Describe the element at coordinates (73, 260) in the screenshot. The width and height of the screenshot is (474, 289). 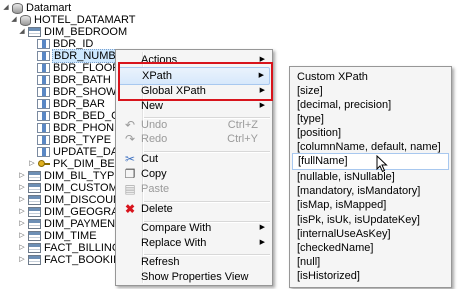
I see `tree-node-table: ▷ FACT_BOOKING` at that location.